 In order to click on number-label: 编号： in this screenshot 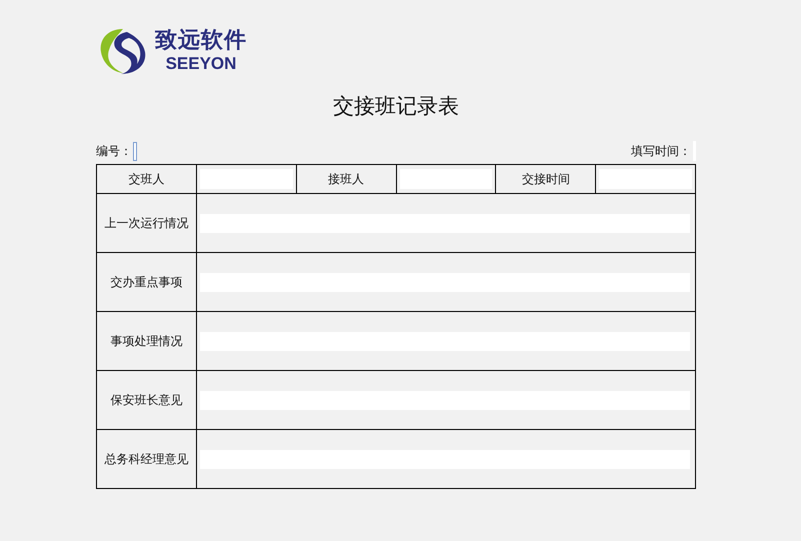, I will do `click(114, 151)`.